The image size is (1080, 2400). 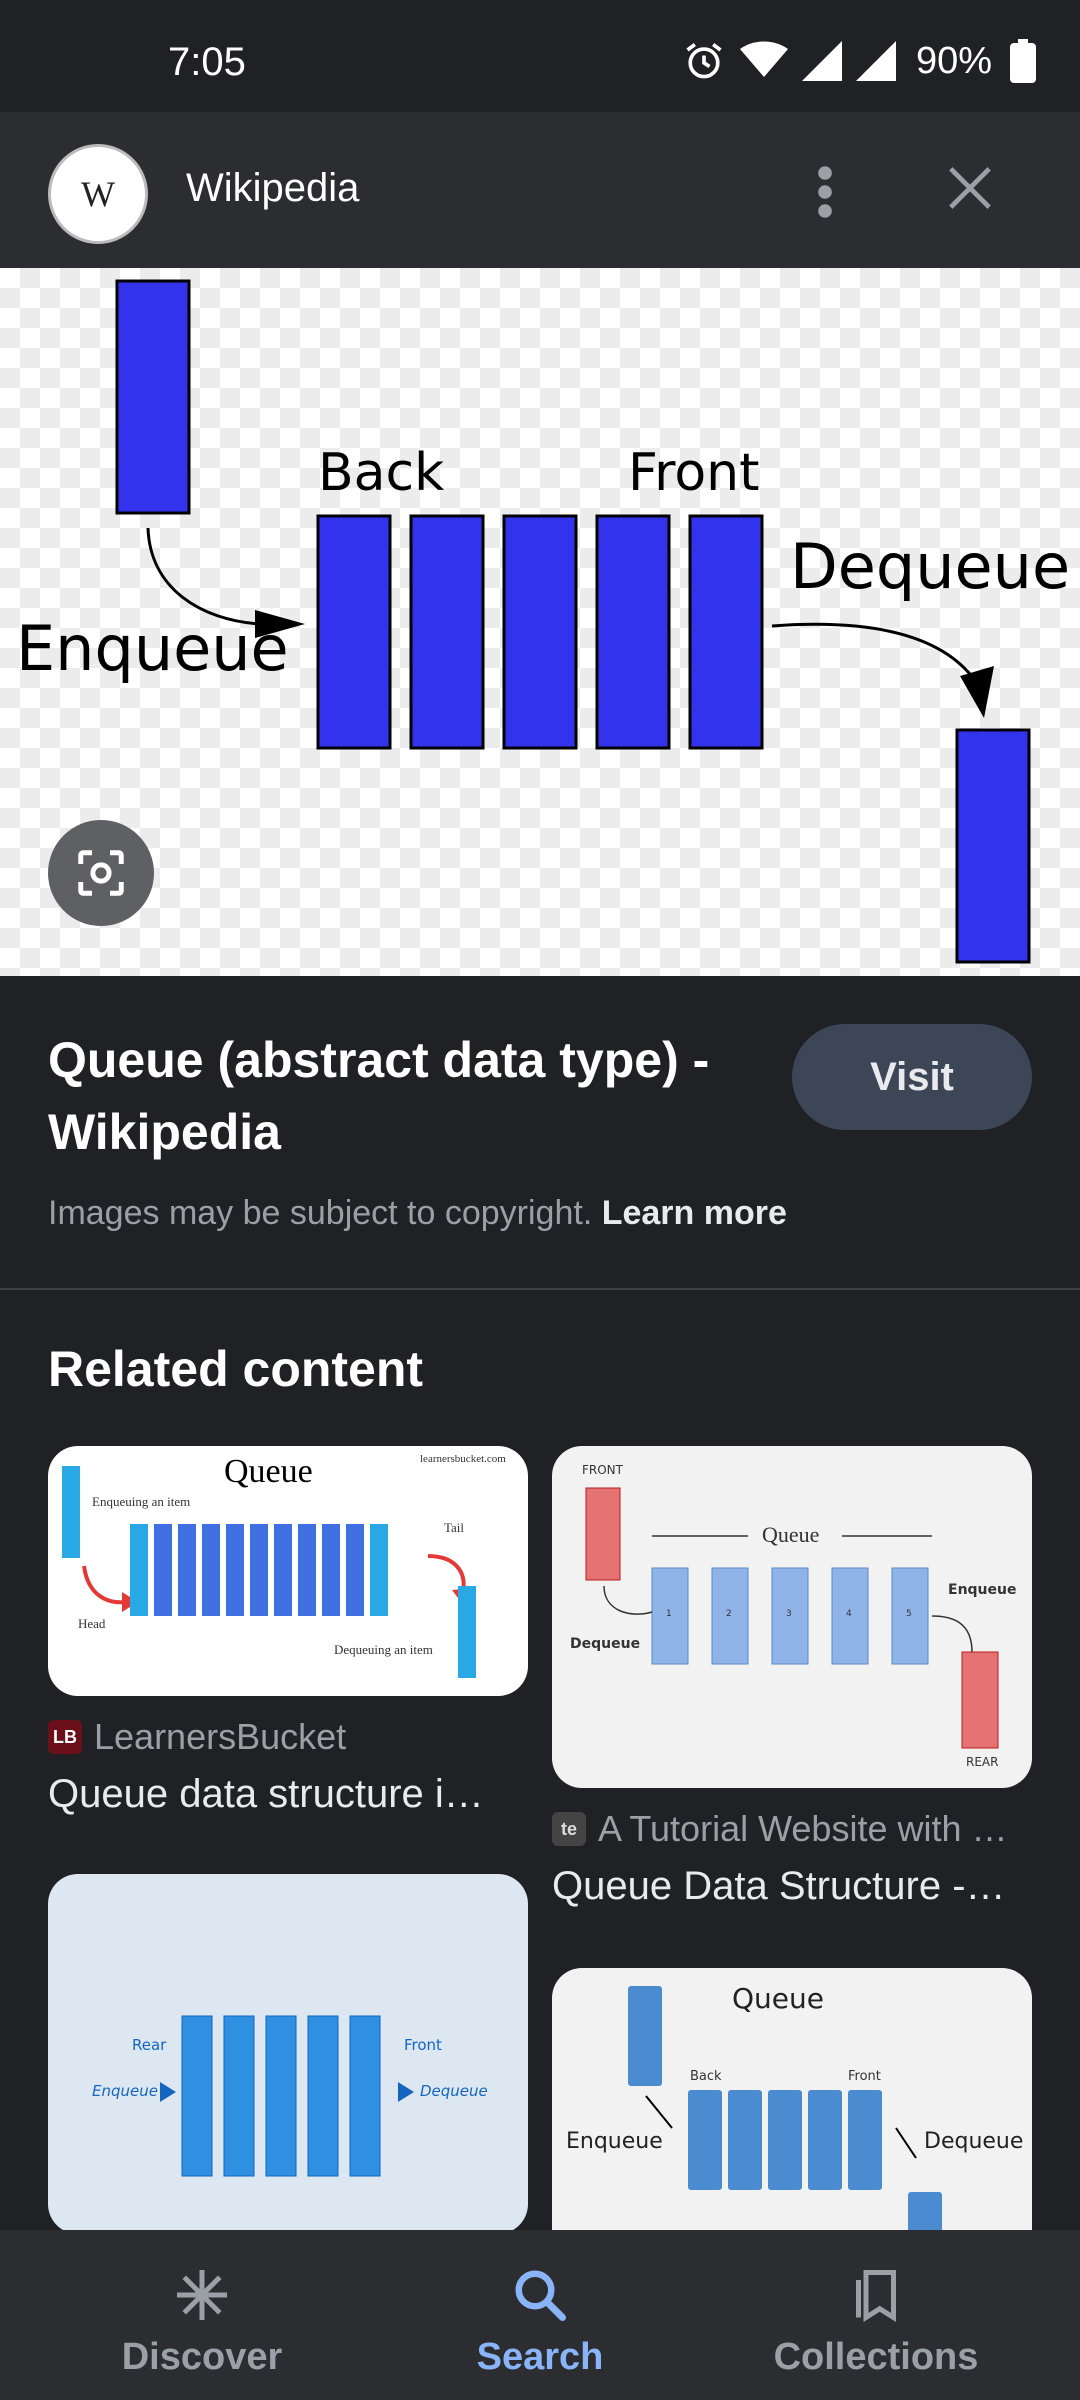 What do you see at coordinates (203, 576) in the screenshot?
I see `enqueue-arrow` at bounding box center [203, 576].